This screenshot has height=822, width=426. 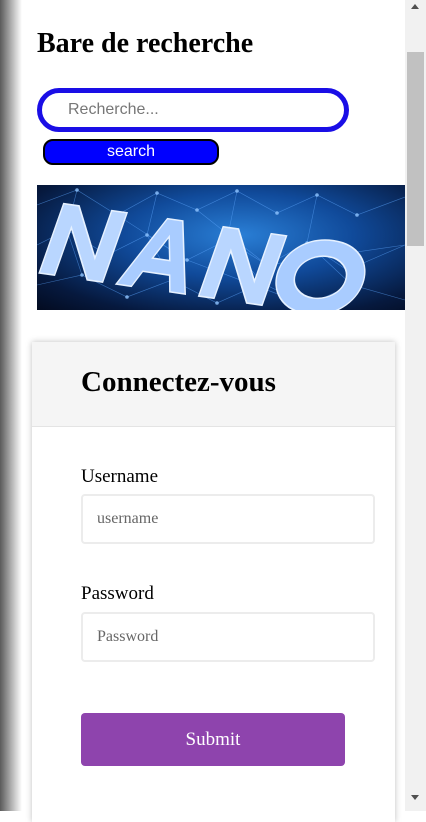 I want to click on nano-banner-image, so click(x=221, y=247).